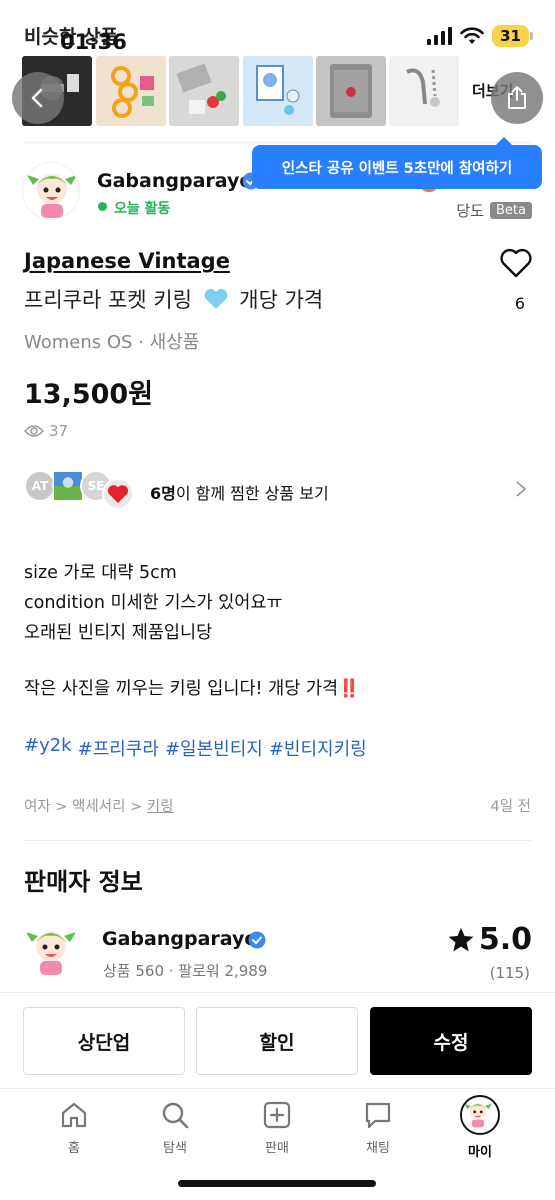 Image resolution: width=555 pixels, height=1200 pixels. Describe the element at coordinates (277, 1115) in the screenshot. I see `plus-square-icon` at that location.